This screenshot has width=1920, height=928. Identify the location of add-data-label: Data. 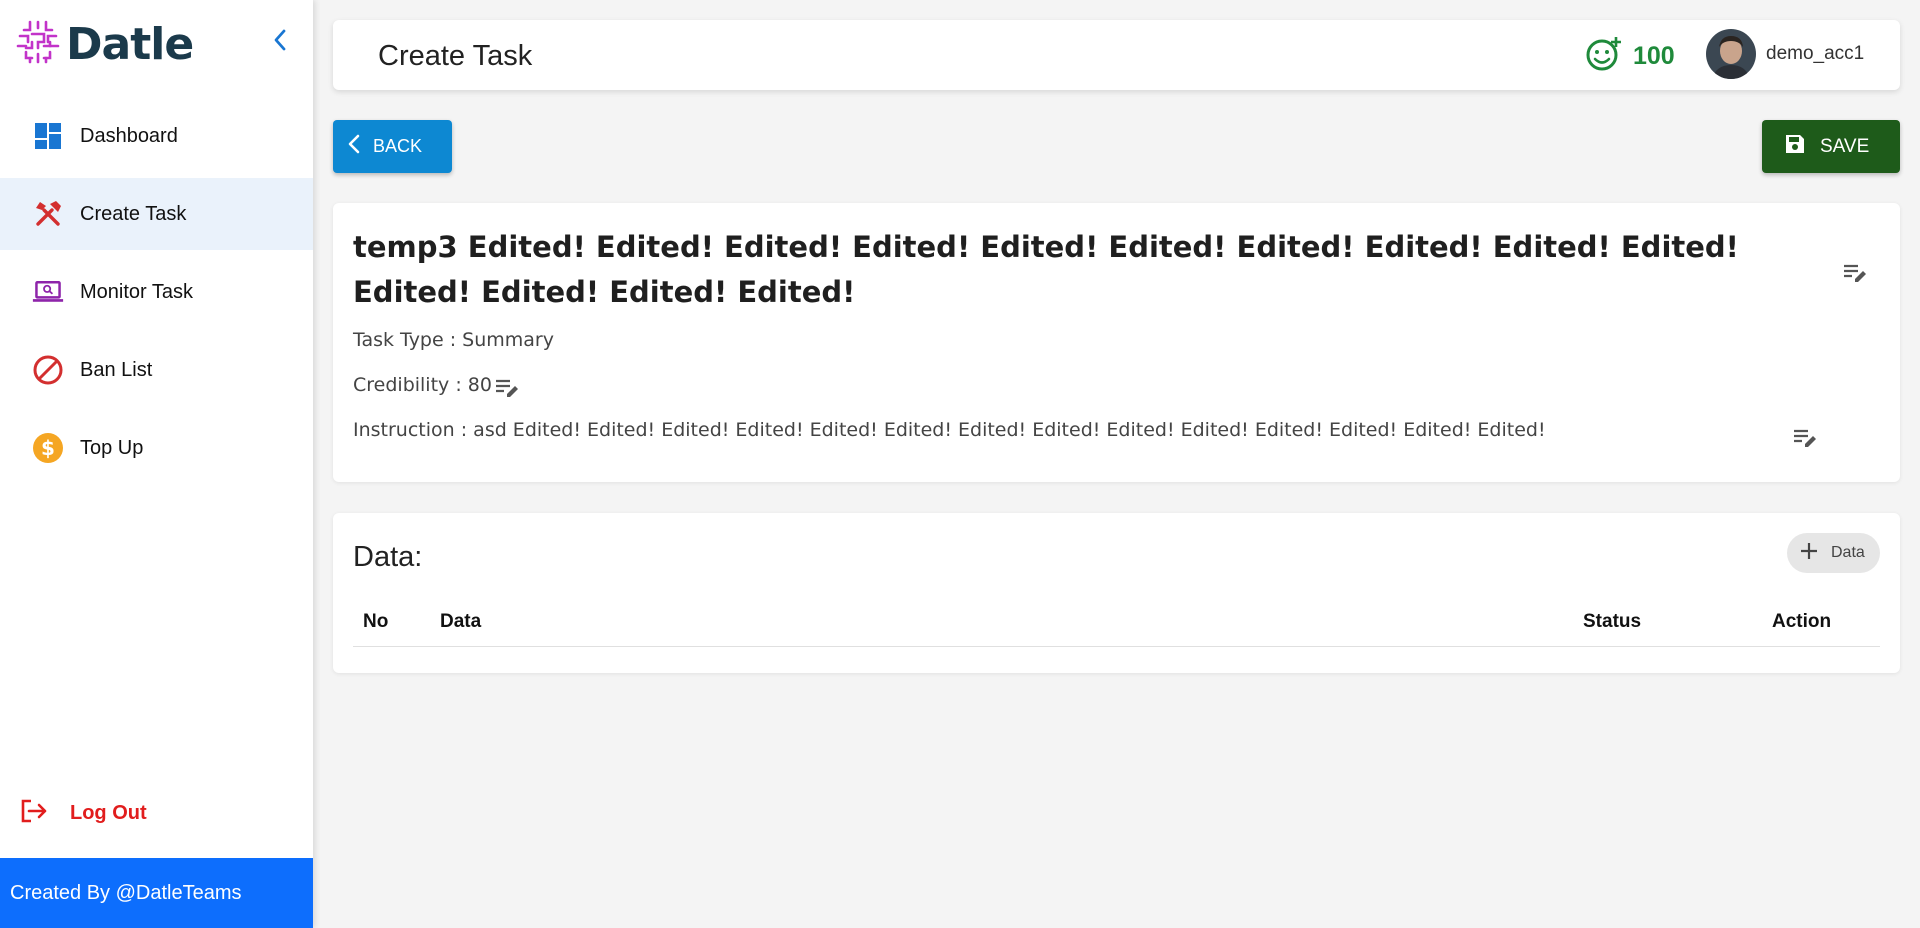
(1848, 552).